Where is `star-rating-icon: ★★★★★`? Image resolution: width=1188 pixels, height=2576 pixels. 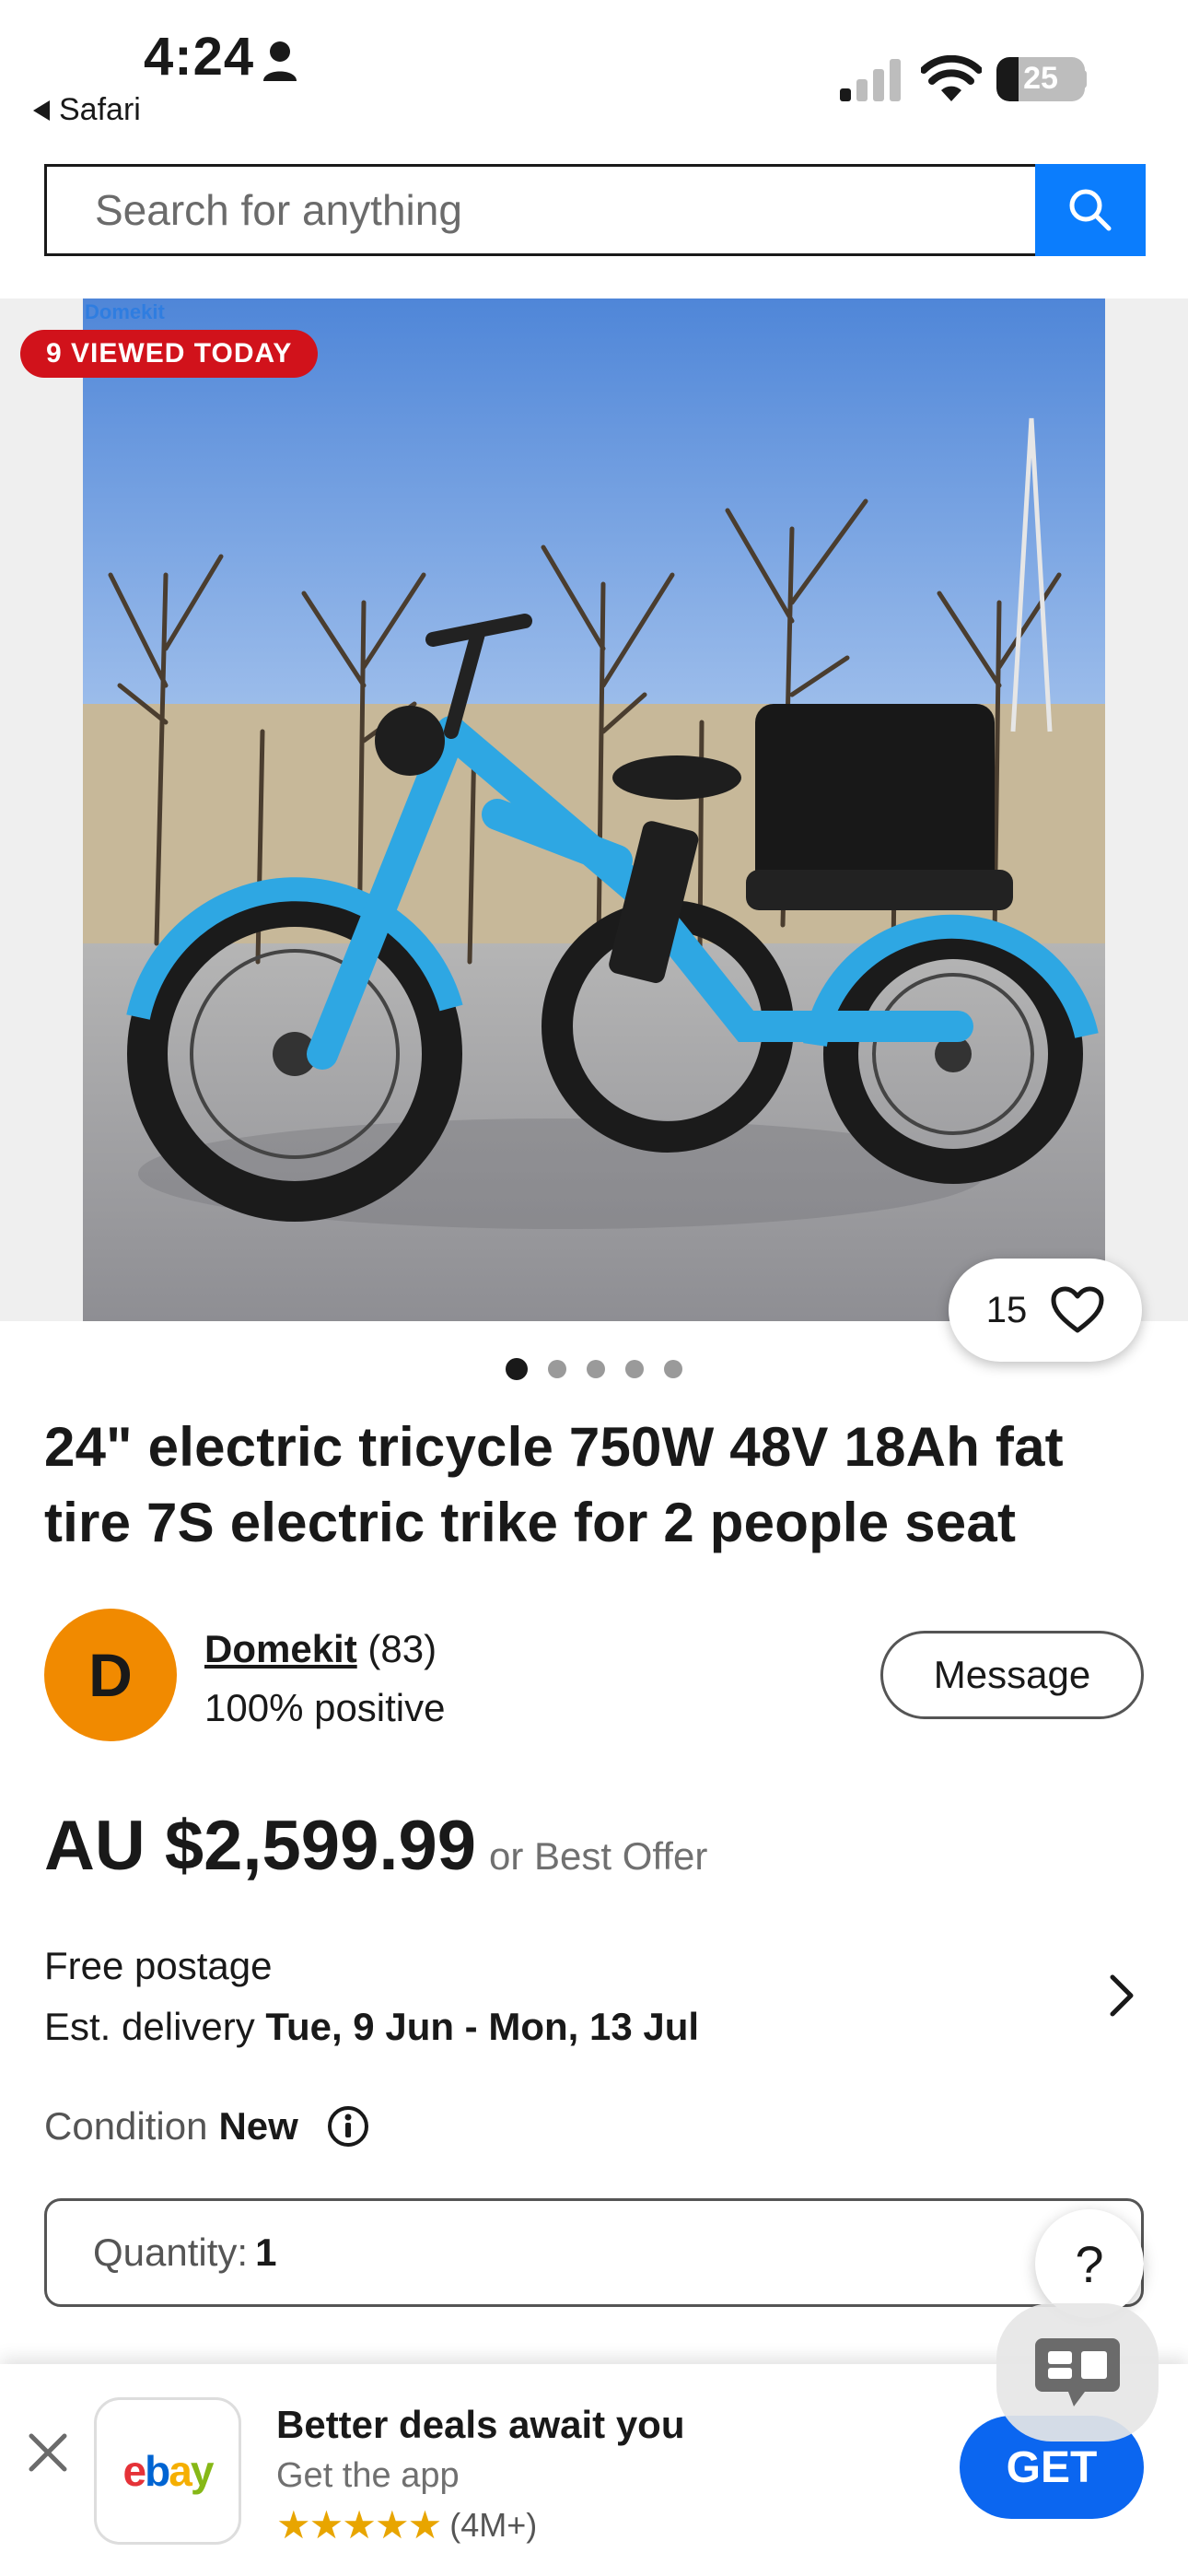 star-rating-icon: ★★★★★ is located at coordinates (359, 2525).